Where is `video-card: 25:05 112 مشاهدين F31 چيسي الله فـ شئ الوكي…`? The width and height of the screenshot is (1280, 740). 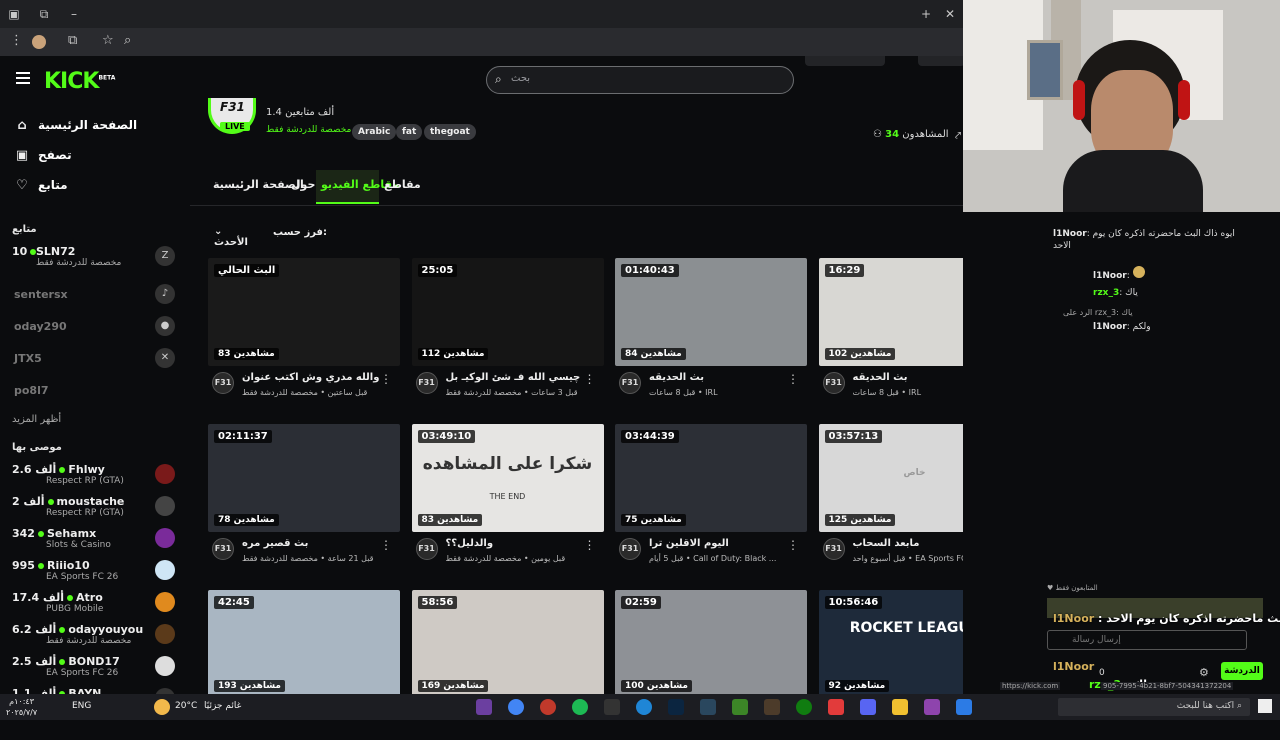
video-card: 25:05 112 مشاهدين F31 چيسي الله فـ شئ الوكي… is located at coordinates (507, 333).